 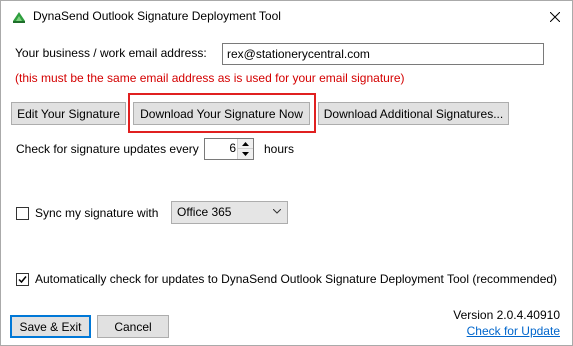 I want to click on stepper-up-button, so click(x=245, y=144).